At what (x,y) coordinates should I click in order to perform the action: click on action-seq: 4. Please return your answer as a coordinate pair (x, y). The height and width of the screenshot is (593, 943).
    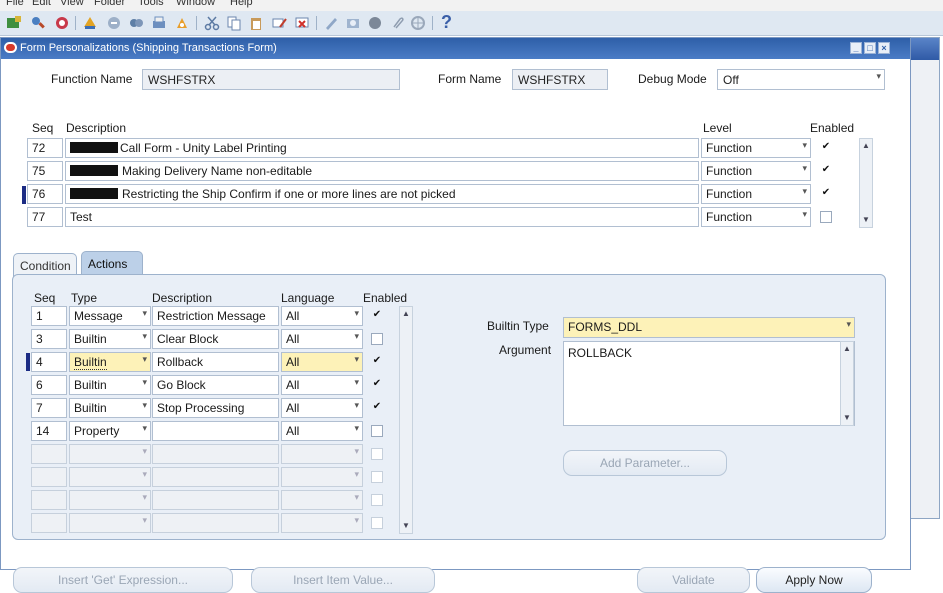
    Looking at the image, I should click on (49, 362).